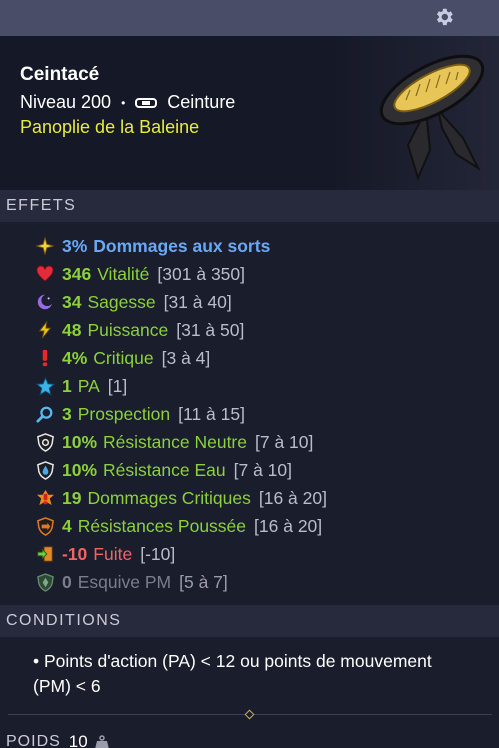 The width and height of the screenshot is (499, 748). I want to click on item-level-type: Niveau 200 • Ceinture, so click(127, 102).